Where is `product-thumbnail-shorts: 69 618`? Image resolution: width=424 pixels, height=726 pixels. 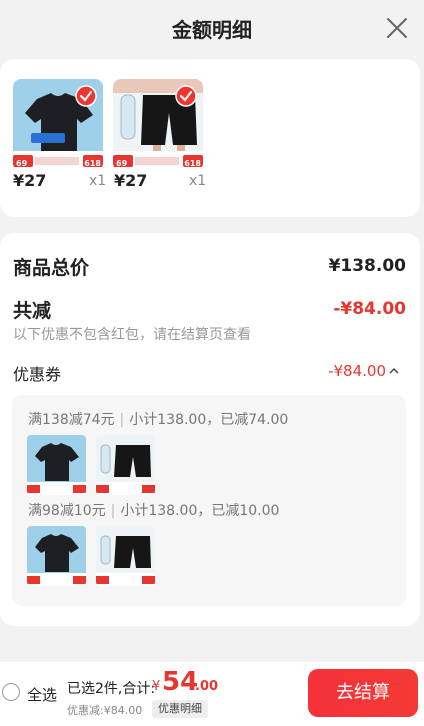 product-thumbnail-shorts: 69 618 is located at coordinates (158, 125).